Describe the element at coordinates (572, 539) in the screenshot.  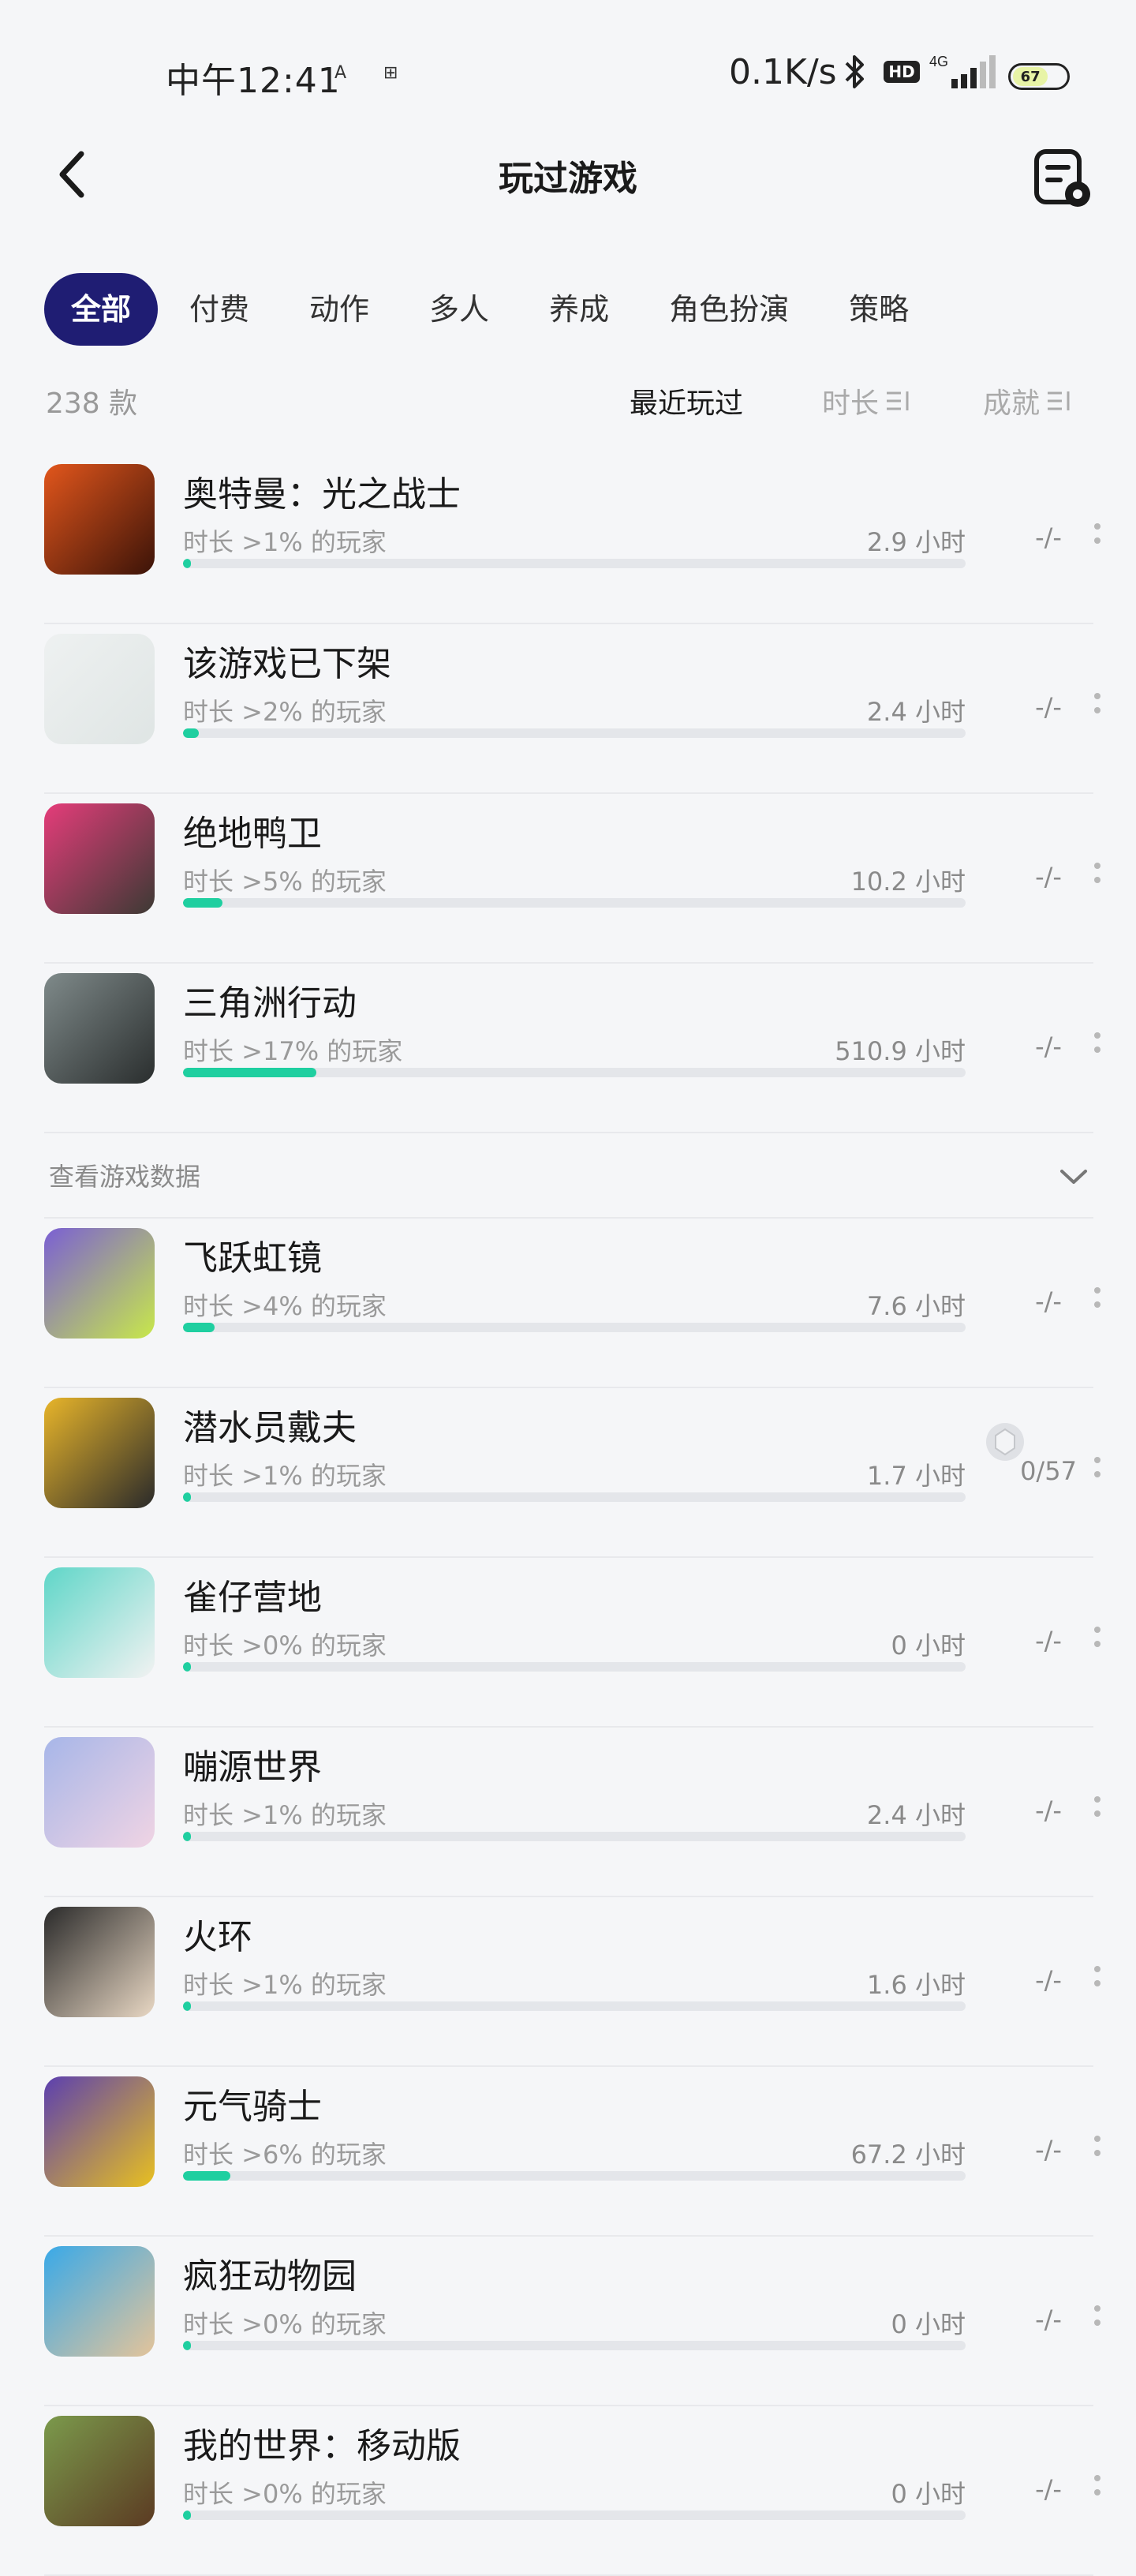
I see `game-row: 奥特曼：光之战士 时长 >1% 的玩家 2.9 小时 -/-` at that location.